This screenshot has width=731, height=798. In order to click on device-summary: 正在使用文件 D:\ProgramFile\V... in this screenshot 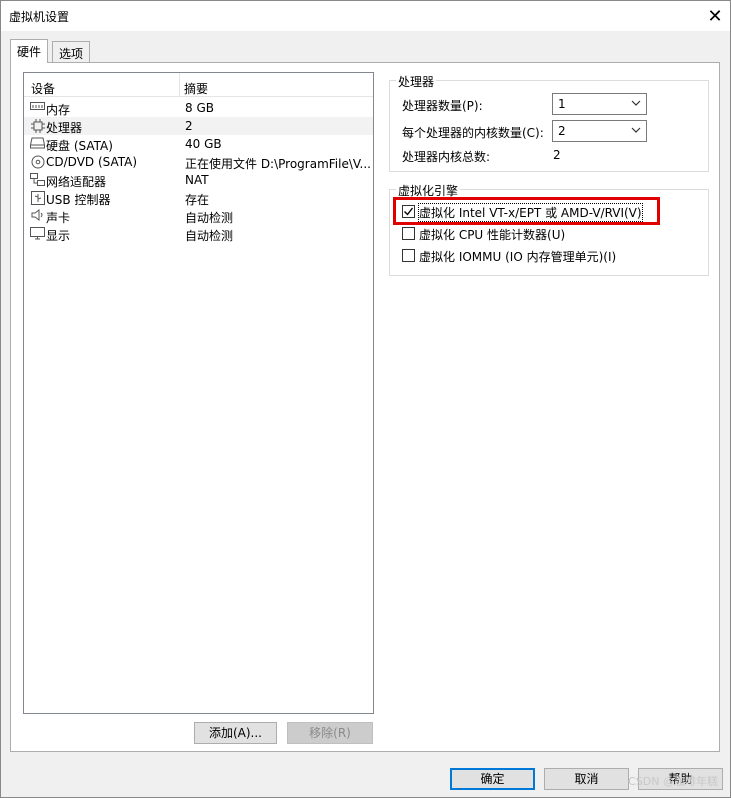, I will do `click(277, 164)`.